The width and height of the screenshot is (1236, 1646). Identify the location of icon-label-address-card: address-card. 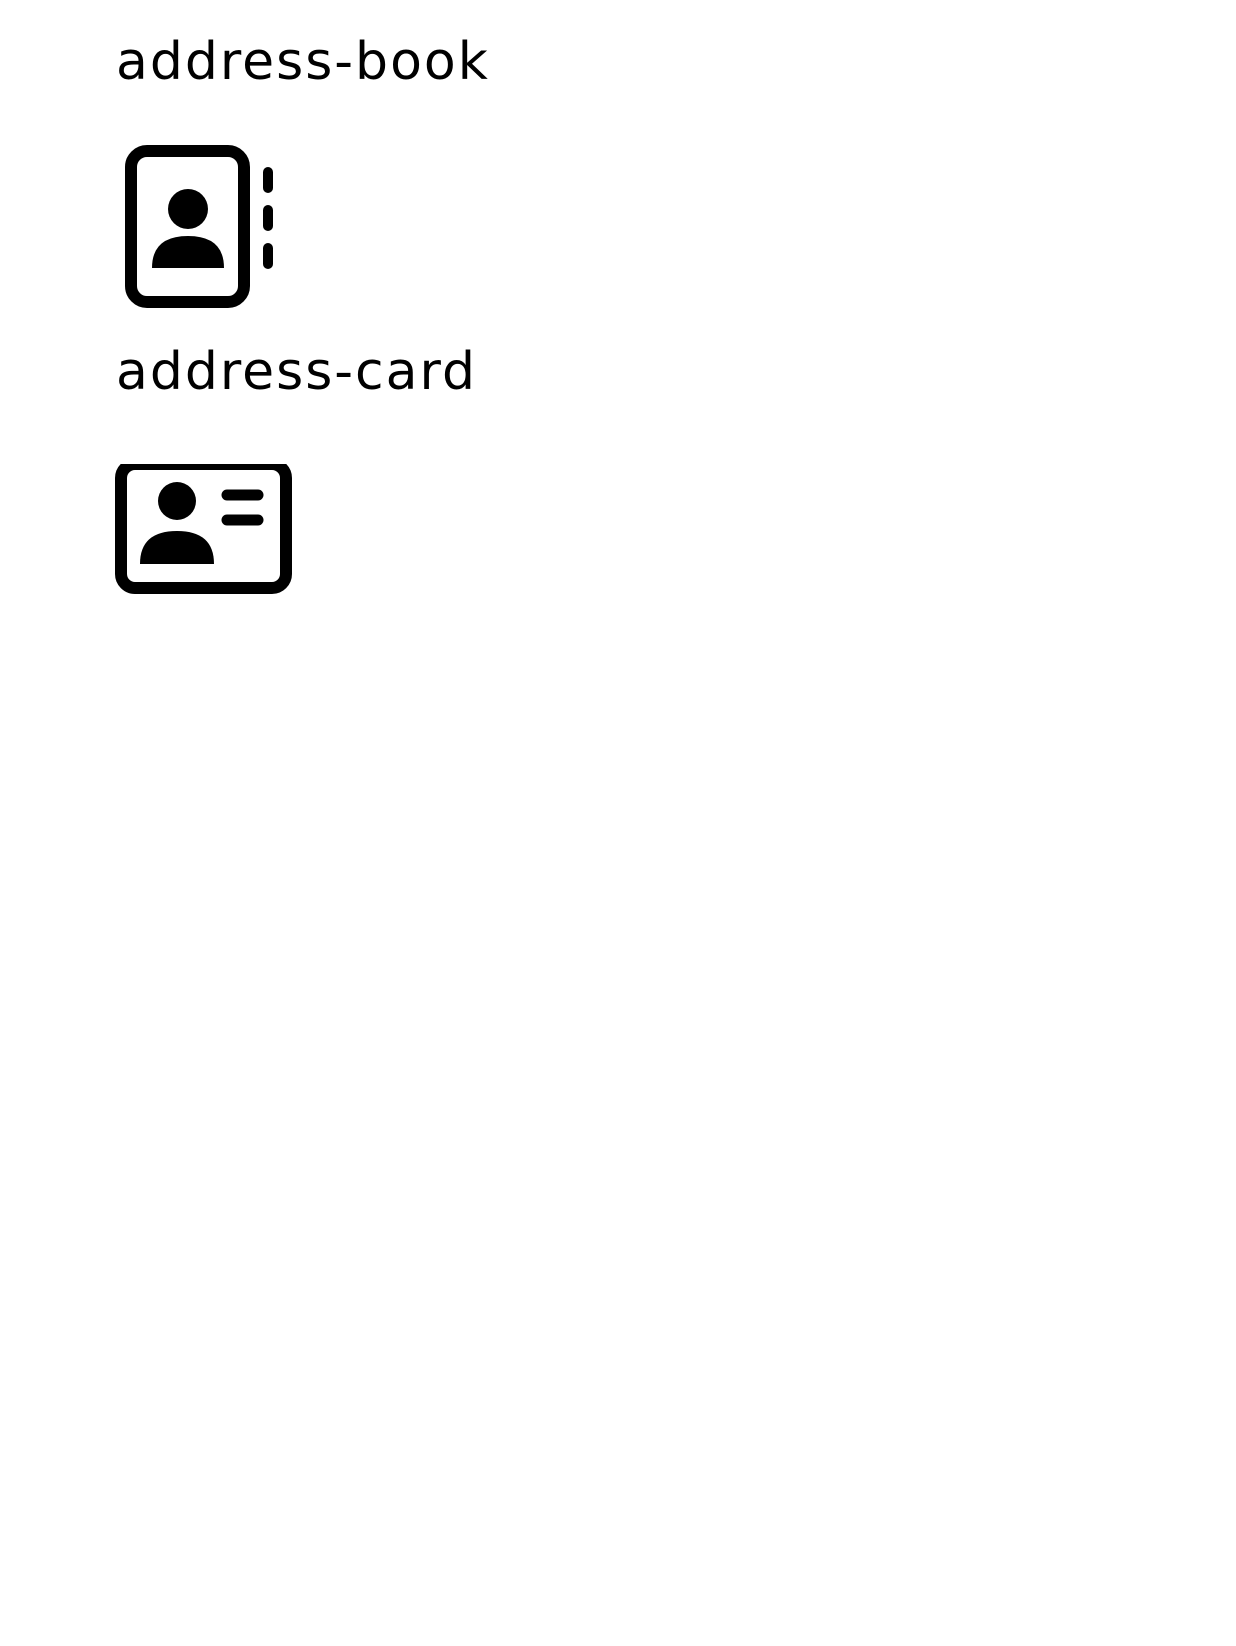
(296, 372).